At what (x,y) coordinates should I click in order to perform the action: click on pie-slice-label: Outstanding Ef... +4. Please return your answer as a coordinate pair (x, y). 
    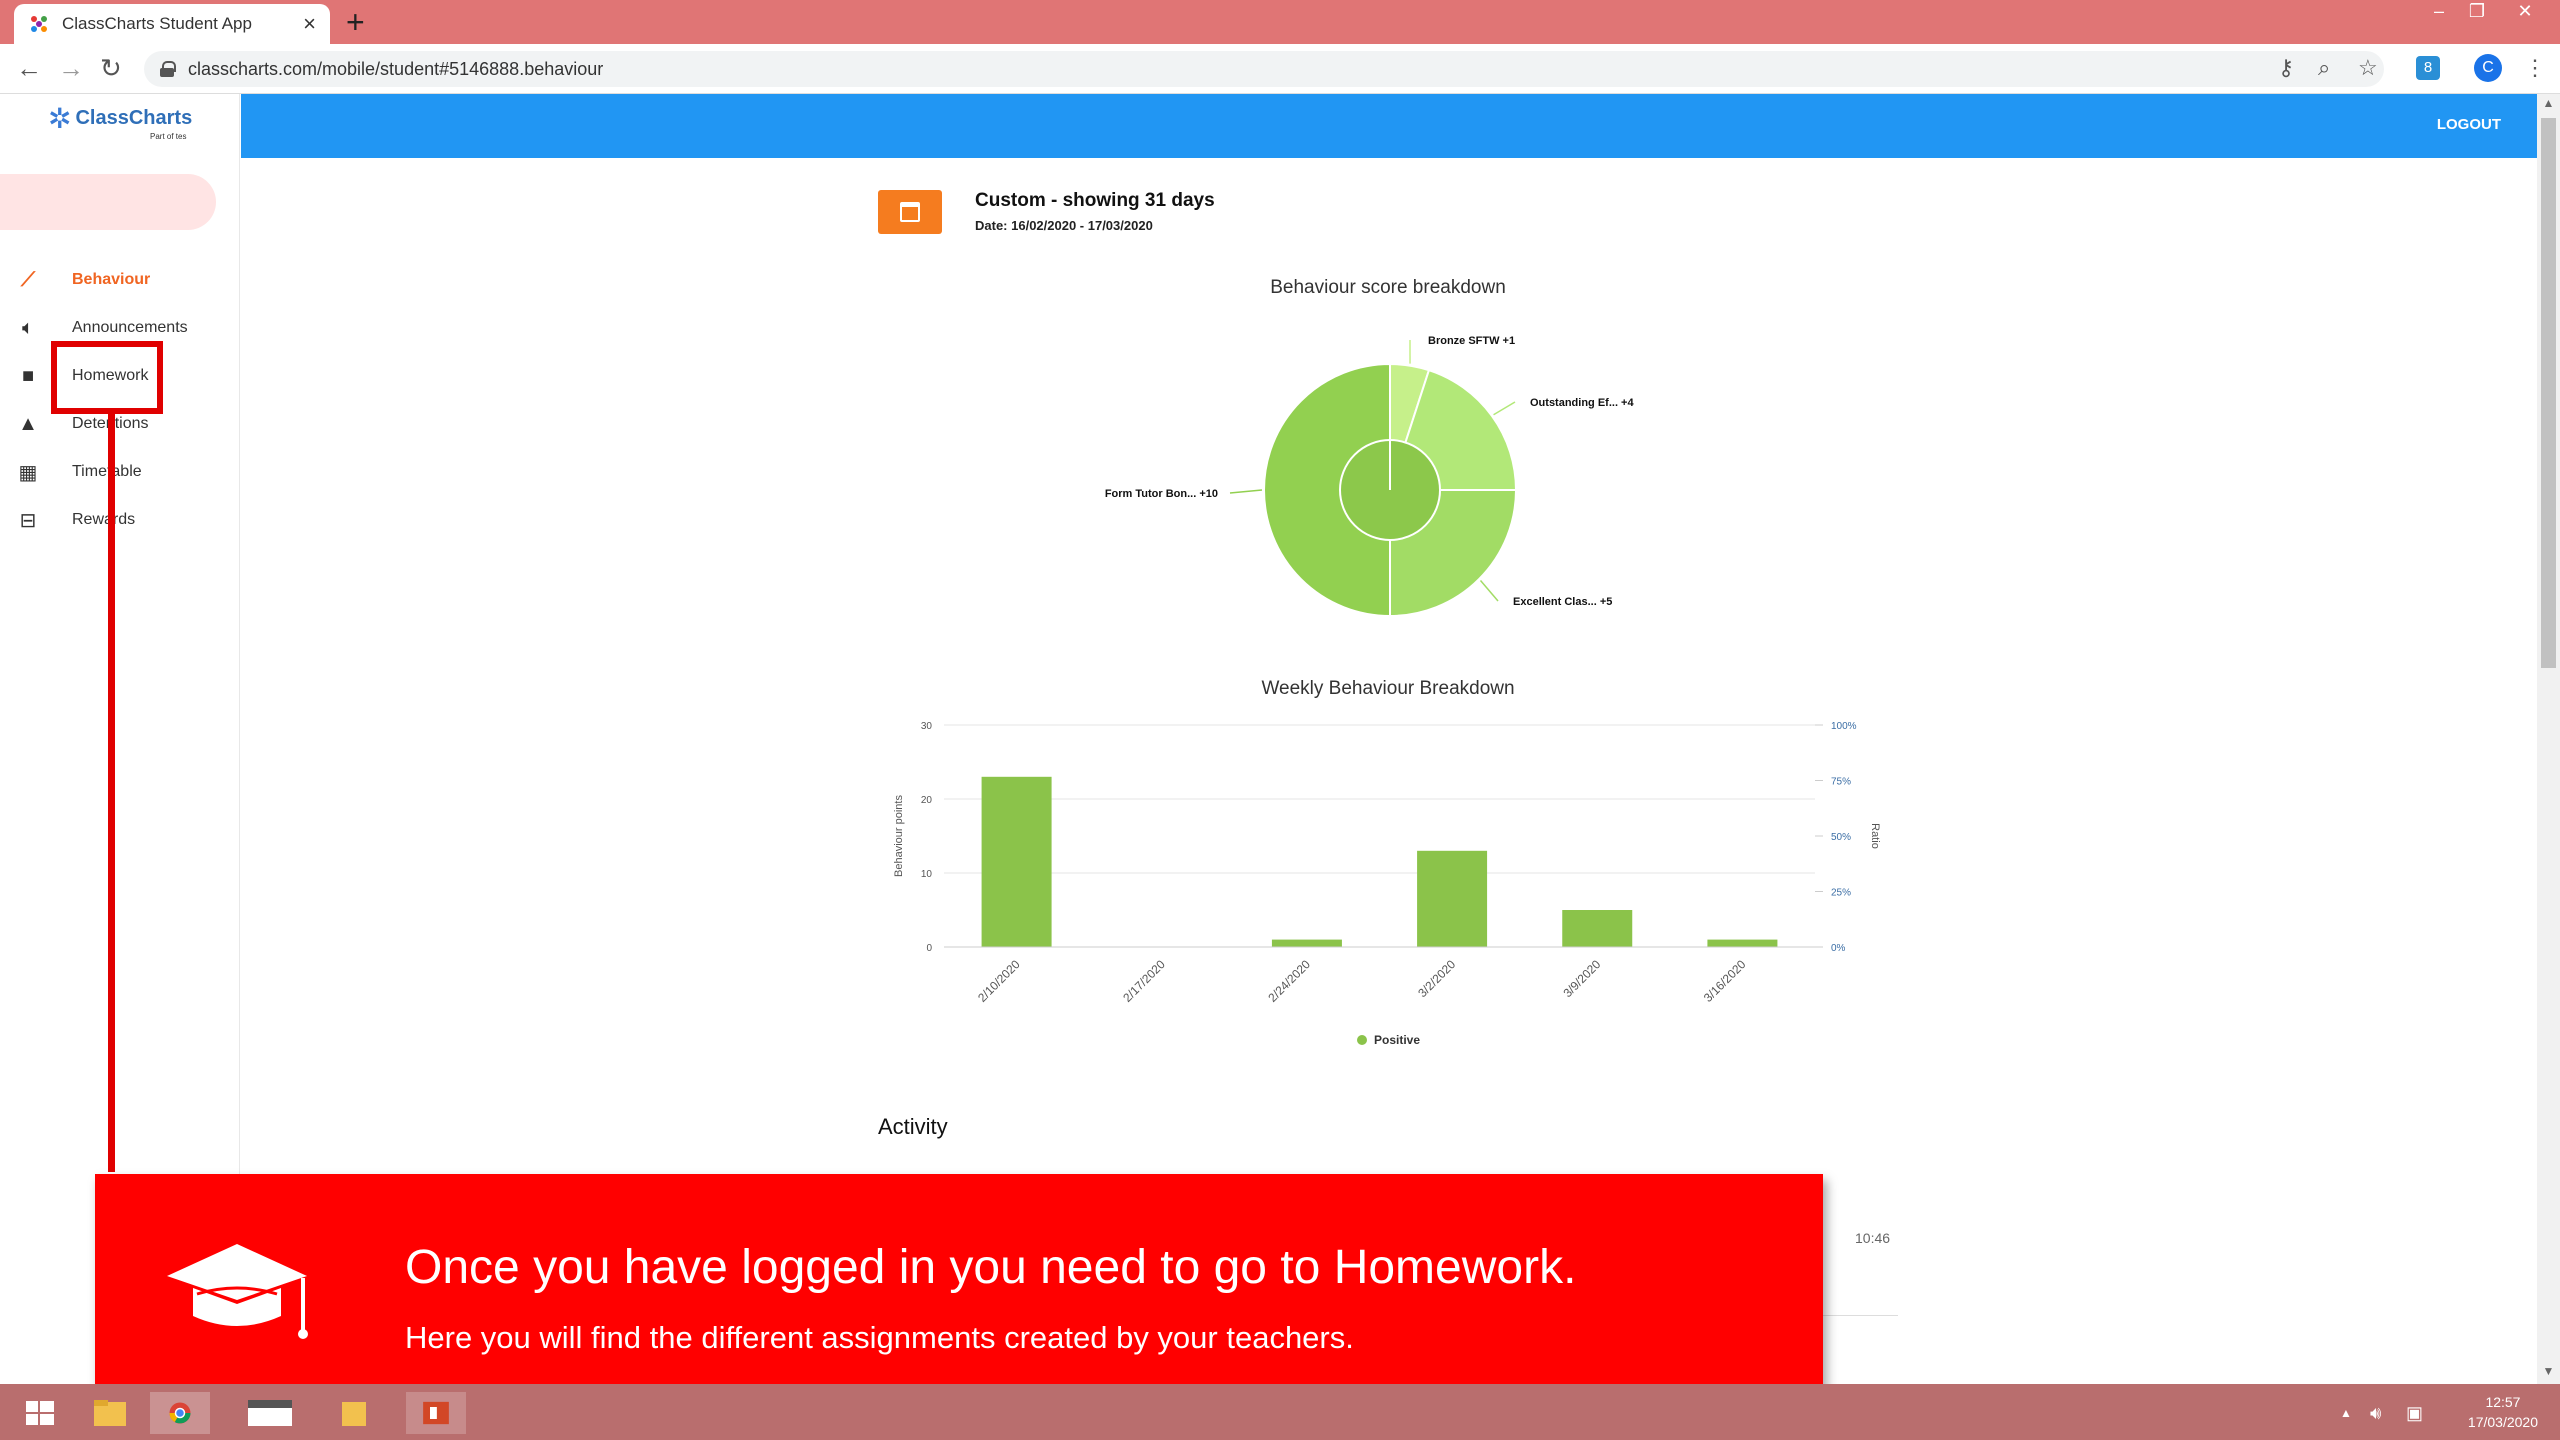
    Looking at the image, I should click on (1582, 403).